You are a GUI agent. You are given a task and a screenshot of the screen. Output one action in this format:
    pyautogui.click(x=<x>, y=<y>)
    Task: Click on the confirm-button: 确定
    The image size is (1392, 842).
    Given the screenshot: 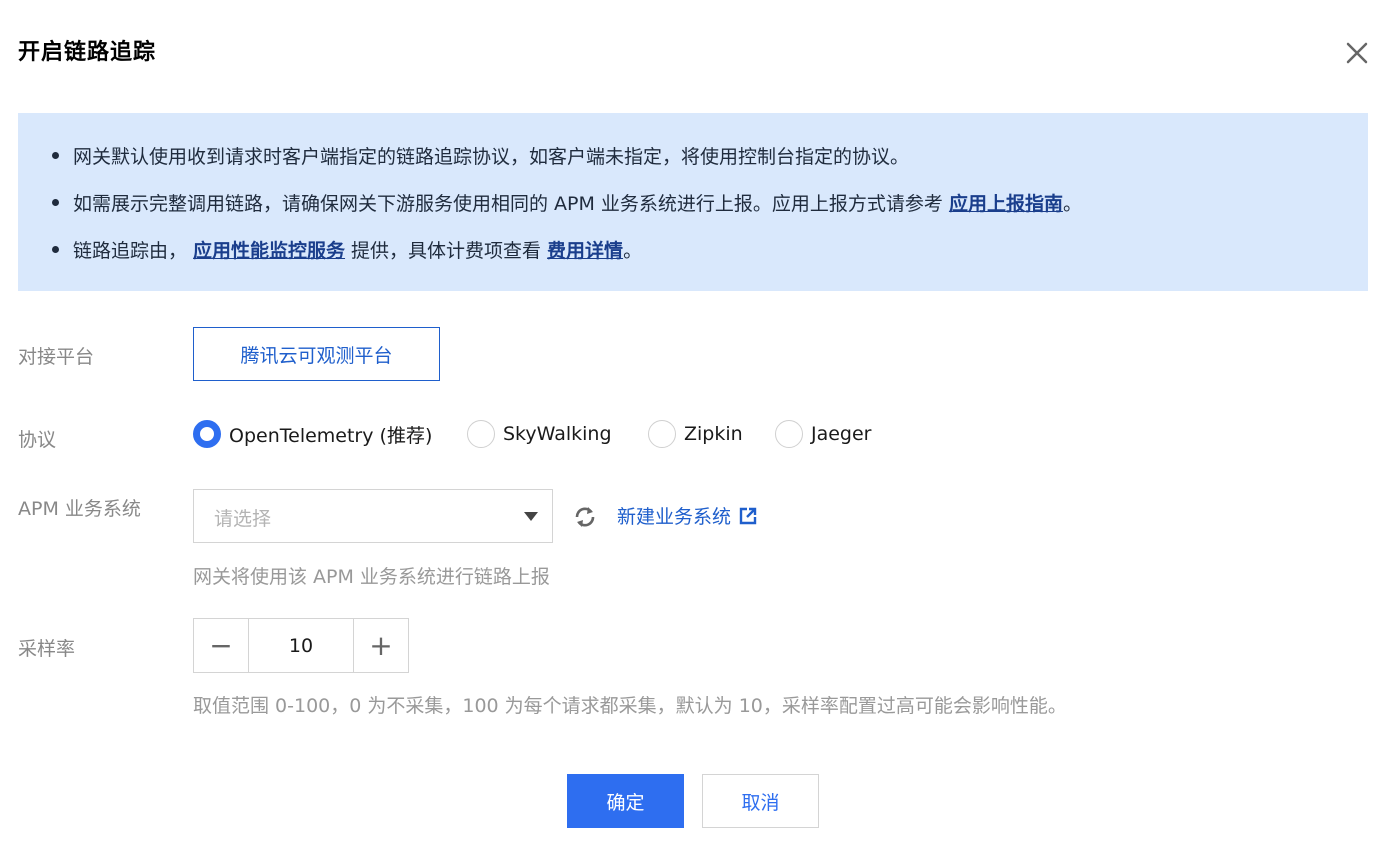 What is the action you would take?
    pyautogui.click(x=625, y=801)
    